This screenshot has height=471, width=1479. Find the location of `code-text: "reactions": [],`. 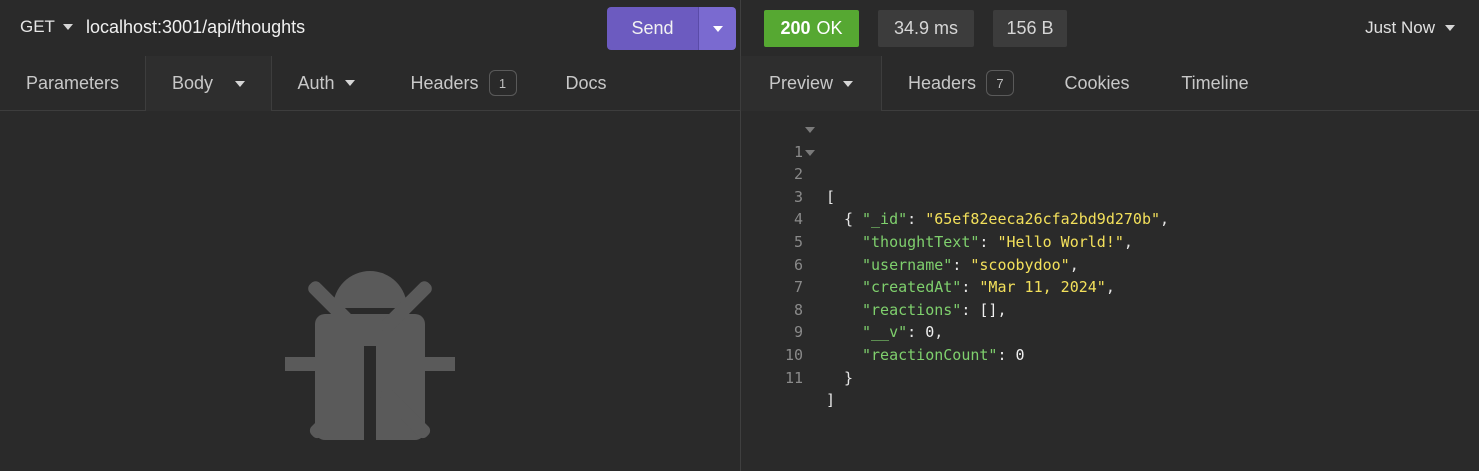

code-text: "reactions": [], is located at coordinates (934, 309).